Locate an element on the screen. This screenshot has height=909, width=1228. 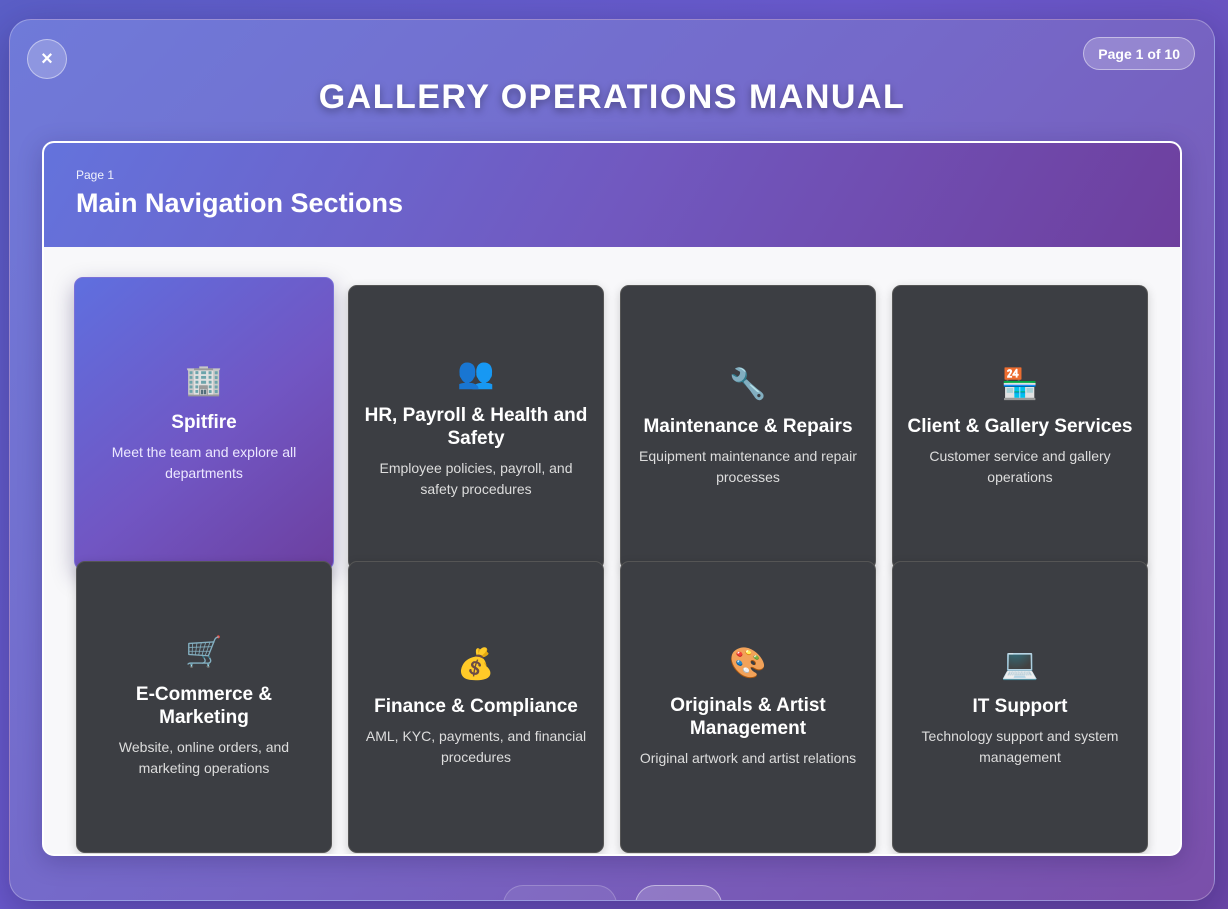
tile-title: Originals & Artist Management is located at coordinates (748, 716).